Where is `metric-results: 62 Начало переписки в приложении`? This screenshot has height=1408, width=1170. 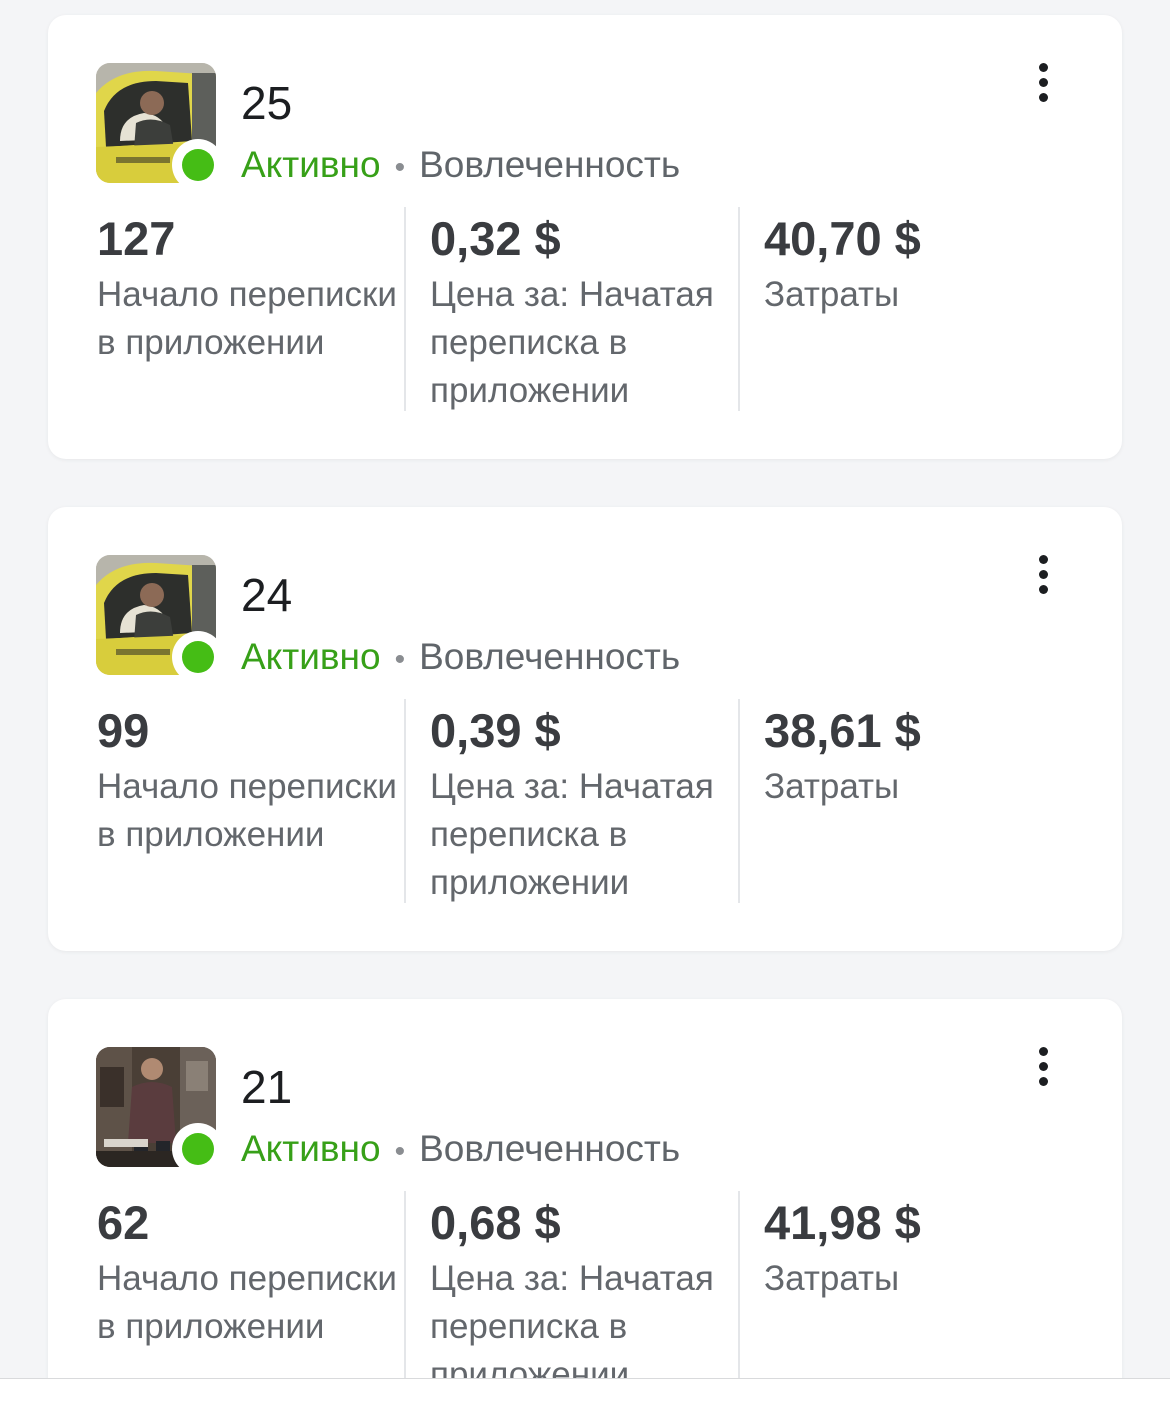 metric-results: 62 Начало переписки в приложении is located at coordinates (250, 1284).